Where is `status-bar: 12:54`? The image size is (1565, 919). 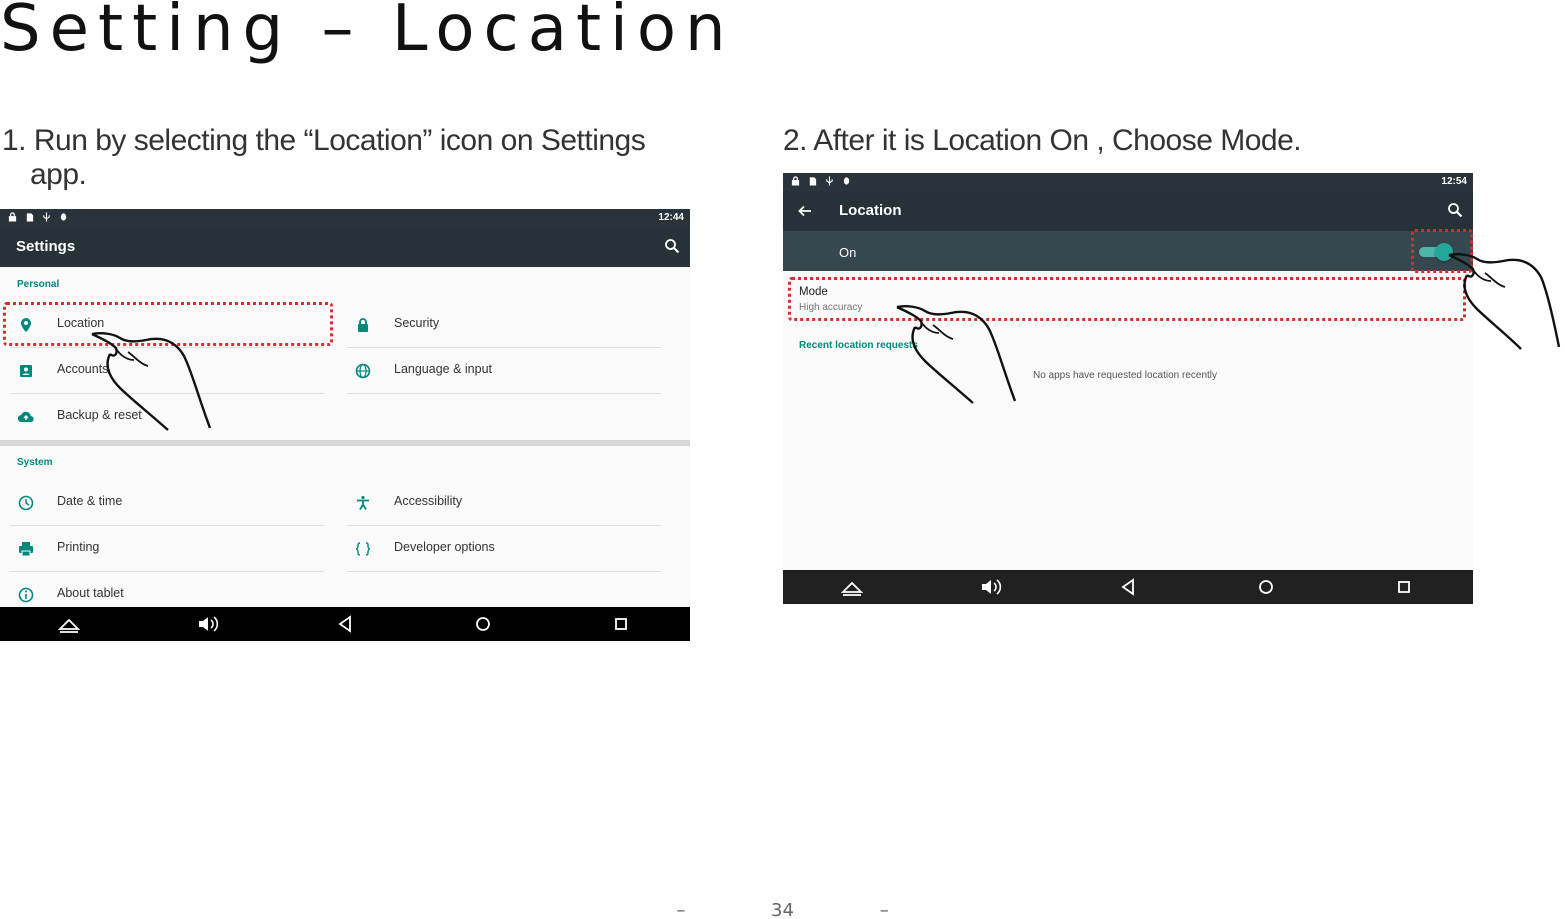 status-bar: 12:54 is located at coordinates (1128, 182).